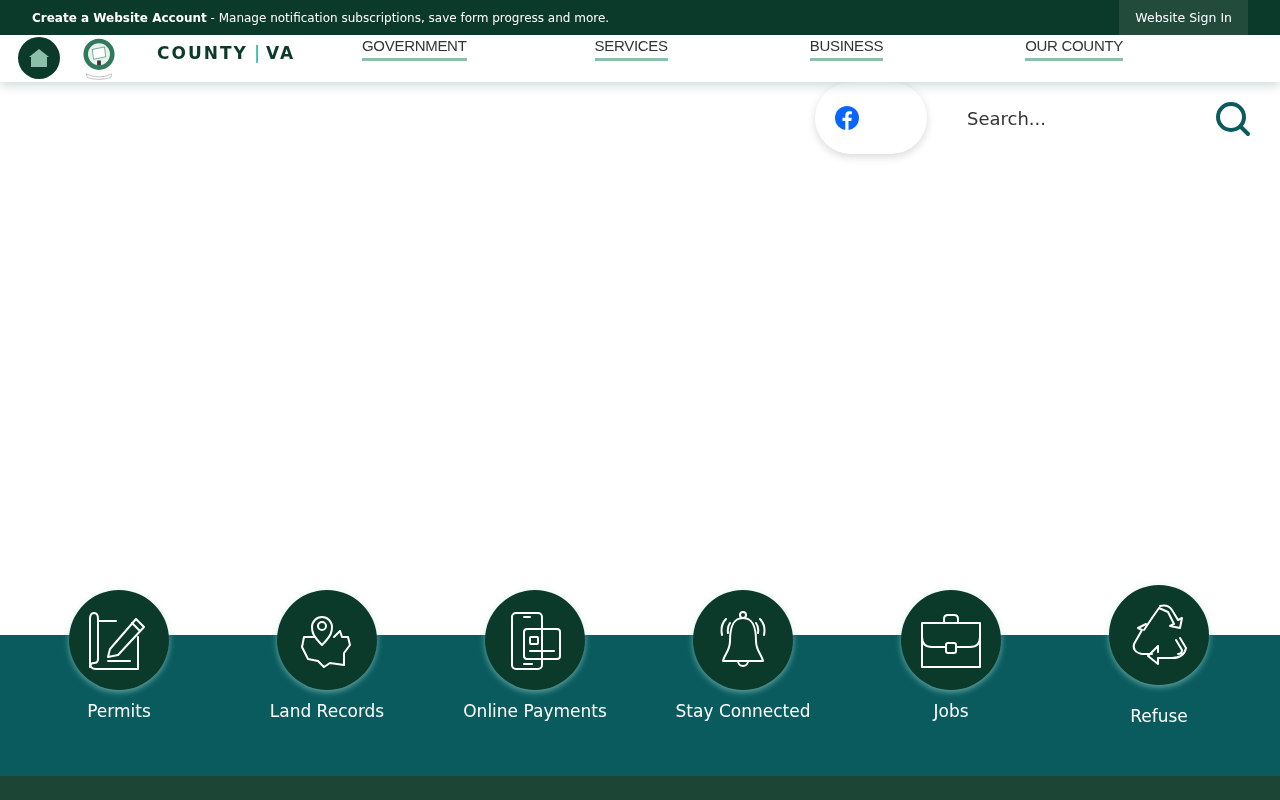 The width and height of the screenshot is (1280, 800). What do you see at coordinates (119, 17) in the screenshot?
I see `create-account-link: Create a Website Account` at bounding box center [119, 17].